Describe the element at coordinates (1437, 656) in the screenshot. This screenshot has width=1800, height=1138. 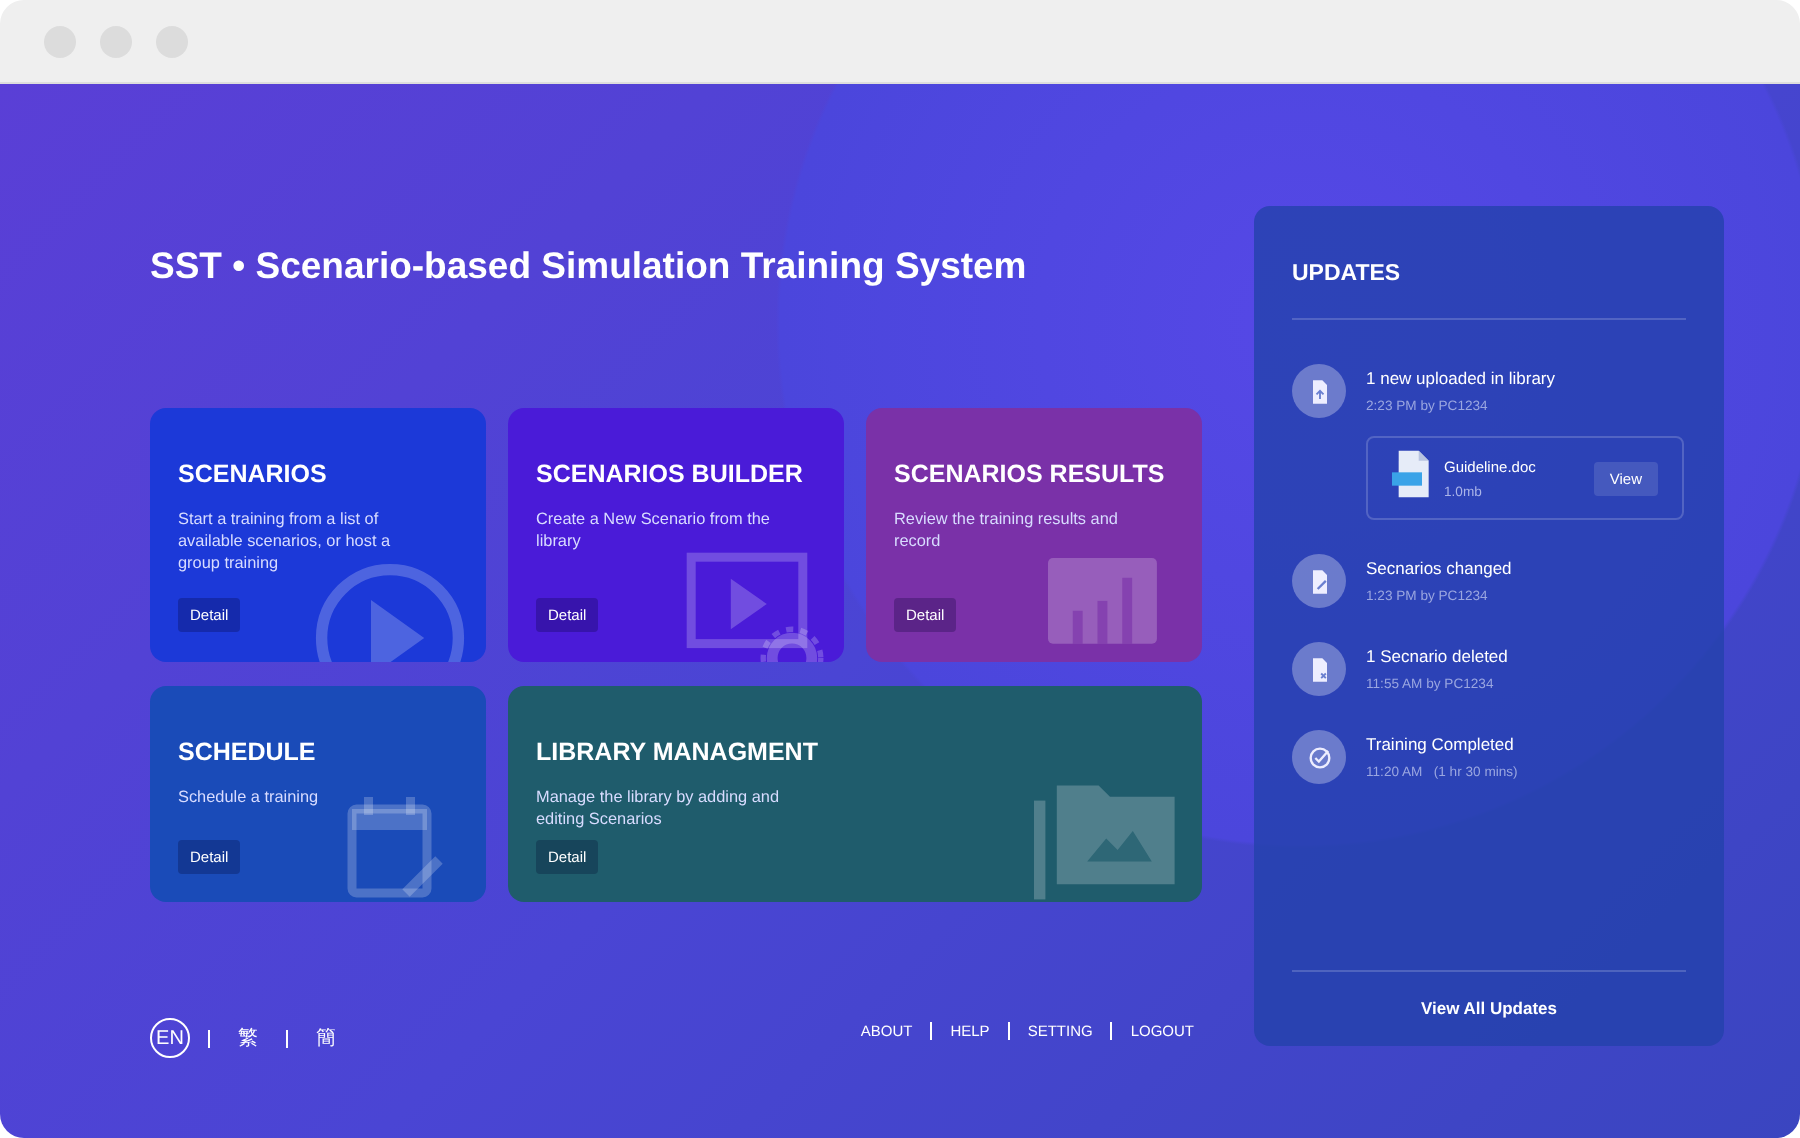
I see `update-title: 1 Secnario deleted` at that location.